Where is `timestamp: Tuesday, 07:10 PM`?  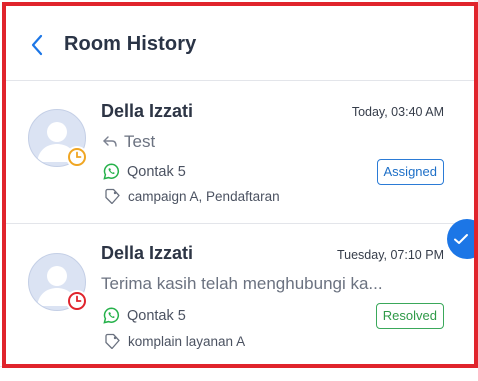 timestamp: Tuesday, 07:10 PM is located at coordinates (390, 255).